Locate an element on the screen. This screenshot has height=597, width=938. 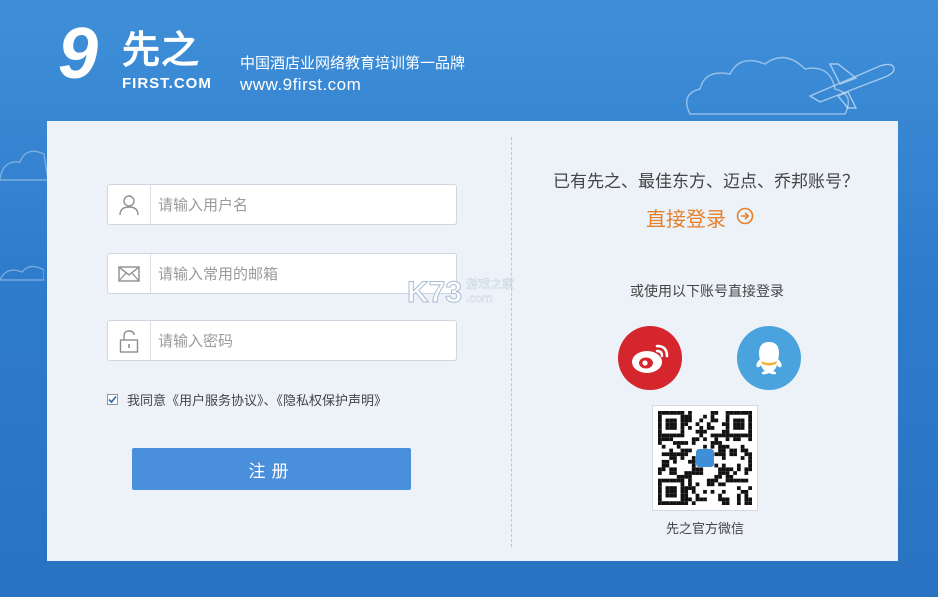
username-field is located at coordinates (282, 204).